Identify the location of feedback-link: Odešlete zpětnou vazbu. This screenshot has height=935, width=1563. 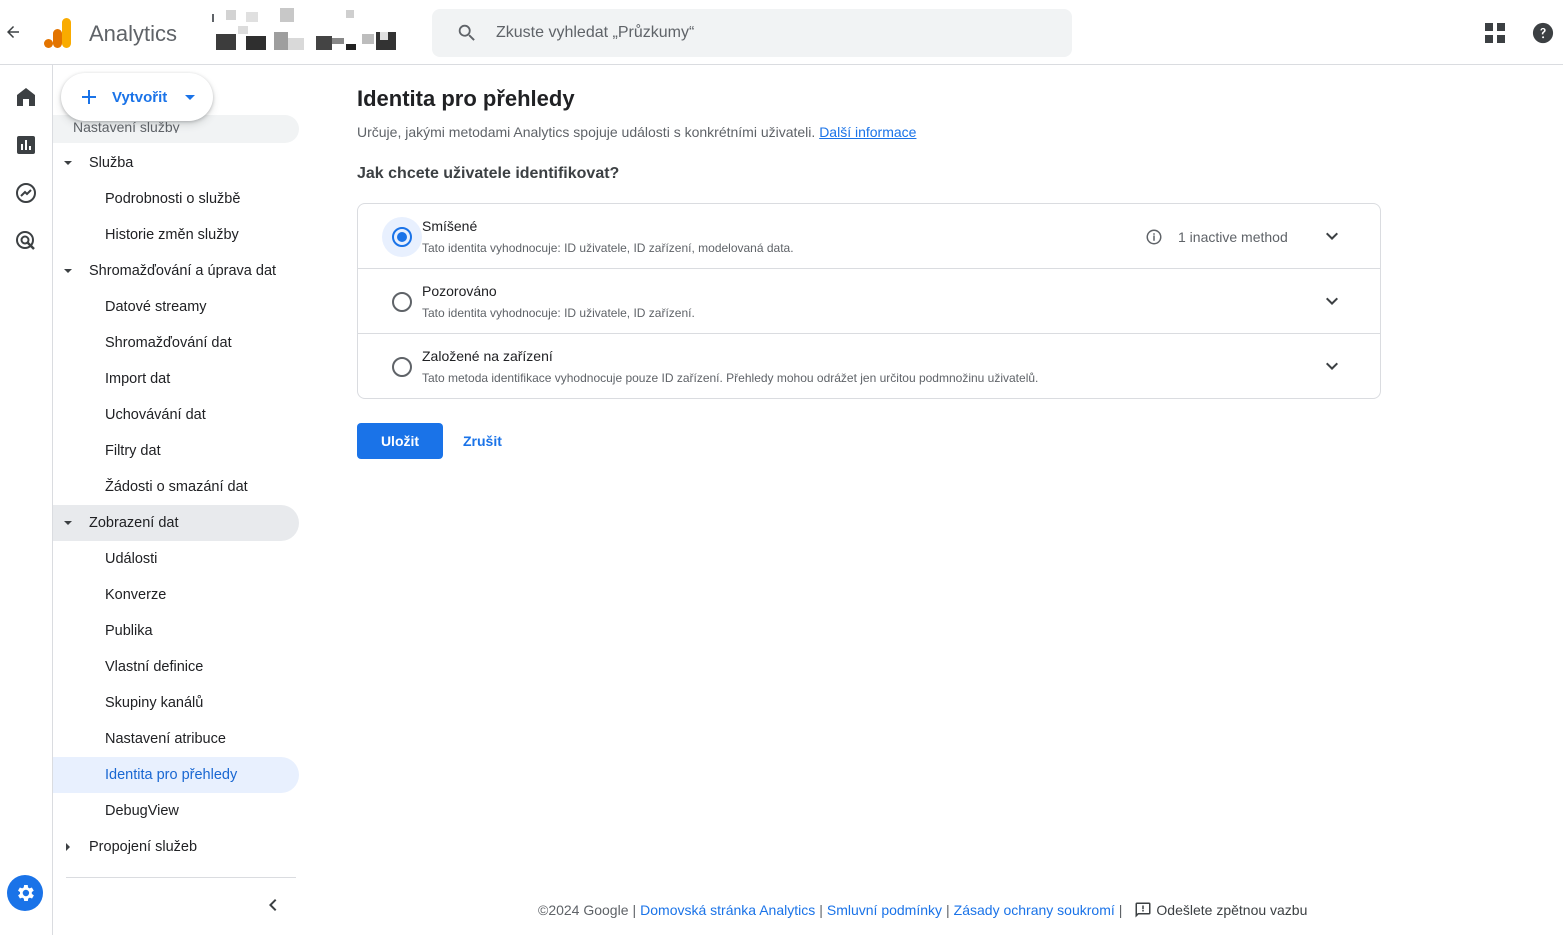
(1231, 910).